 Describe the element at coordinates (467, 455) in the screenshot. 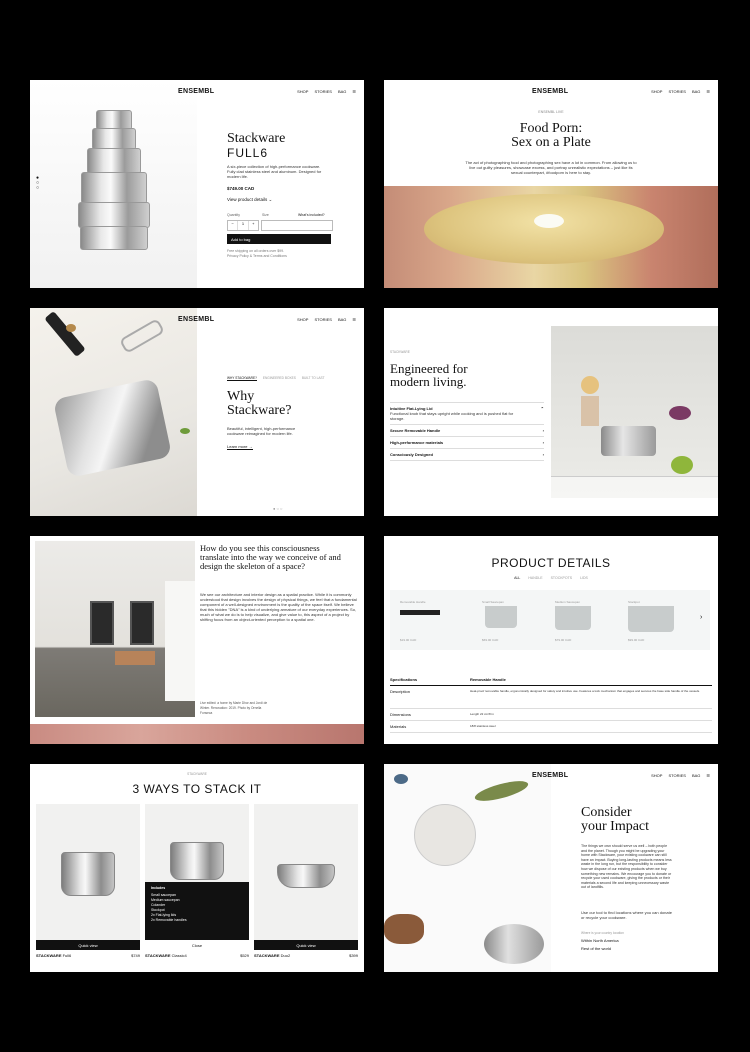

I see `accordion-item-design: Consciously Designed ›` at that location.